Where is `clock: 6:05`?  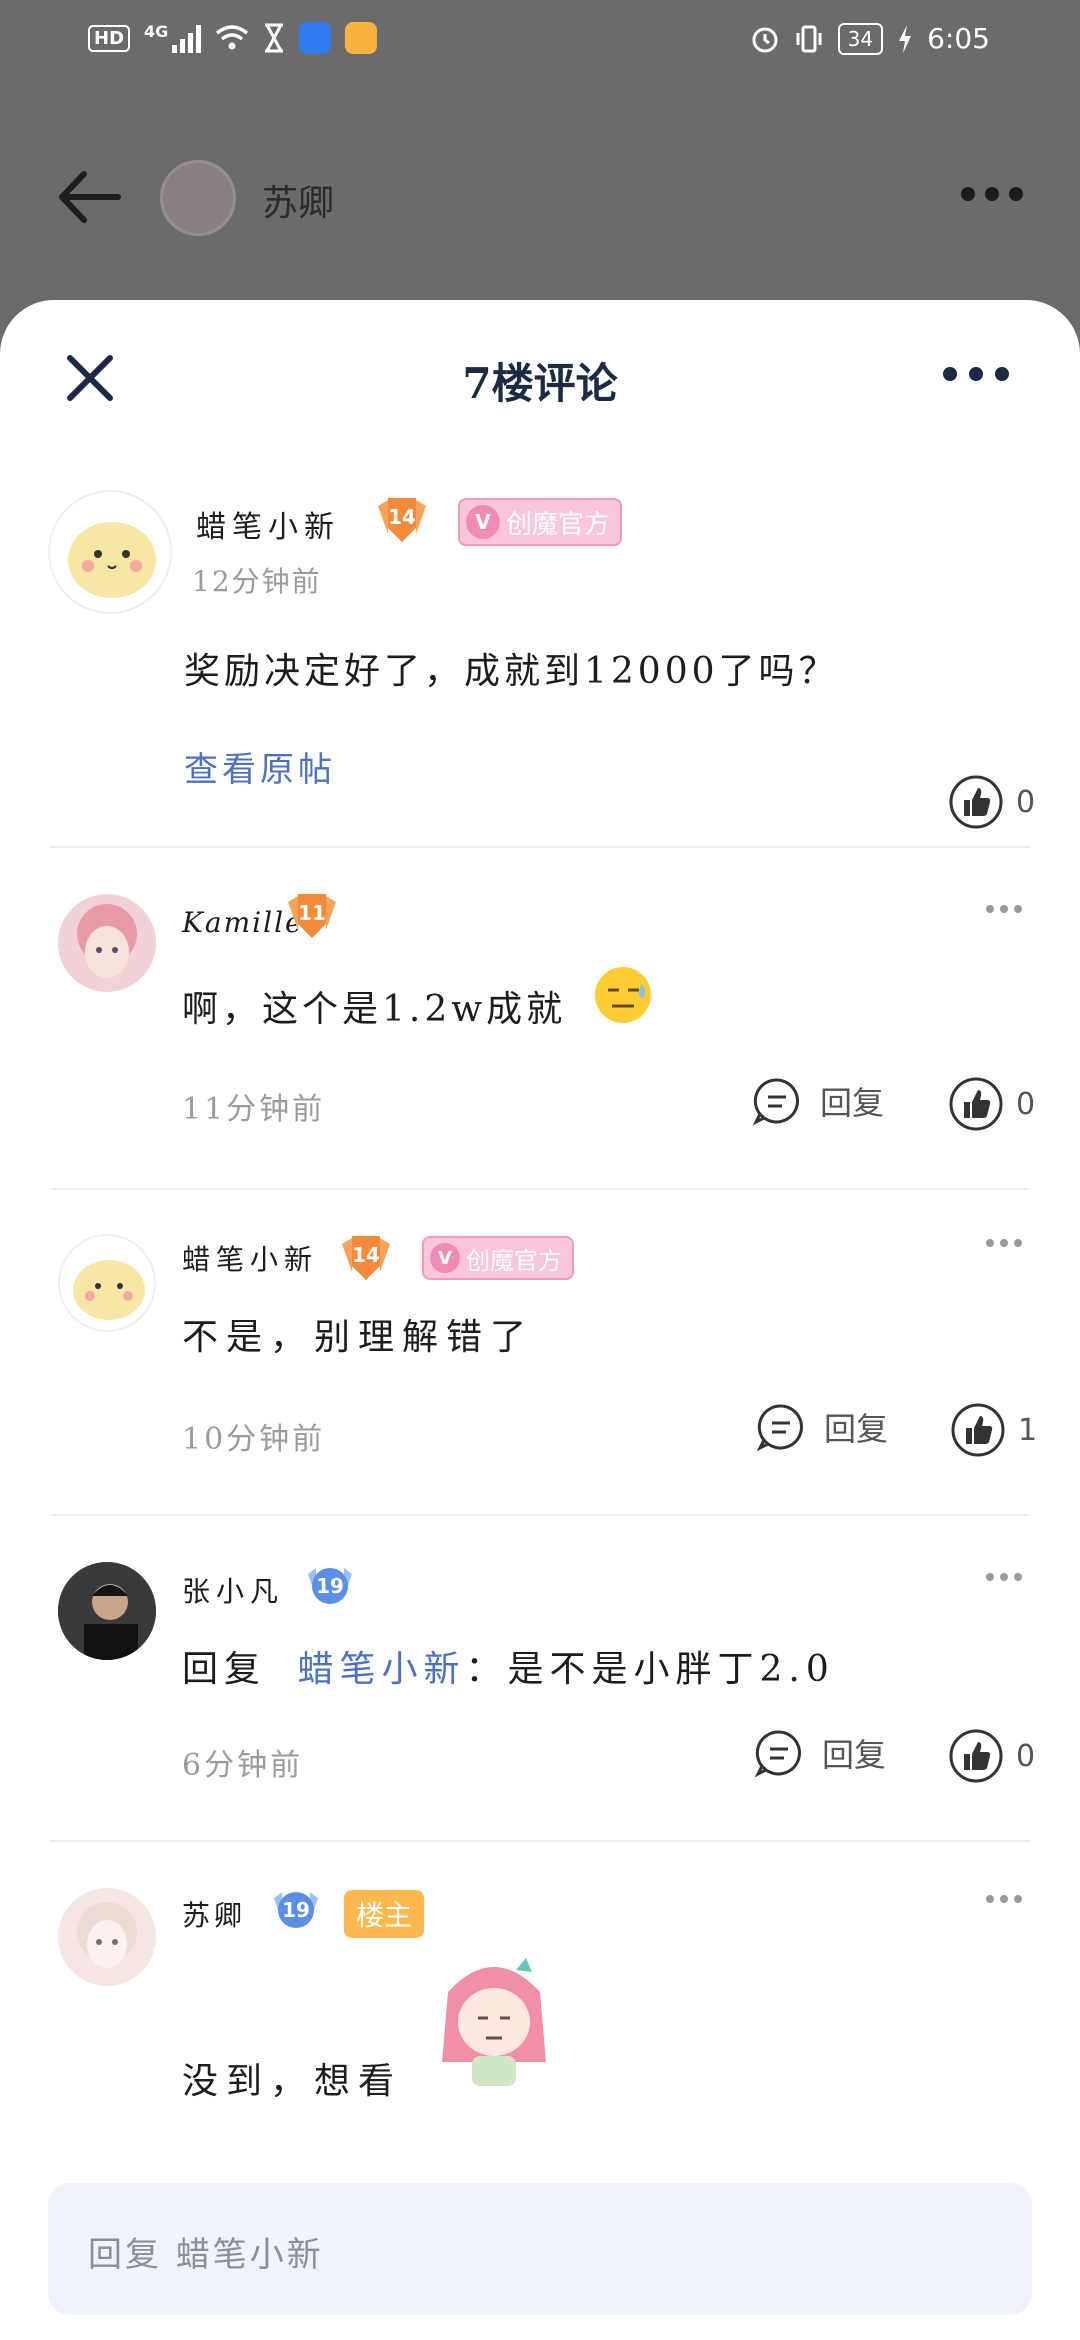 clock: 6:05 is located at coordinates (958, 38).